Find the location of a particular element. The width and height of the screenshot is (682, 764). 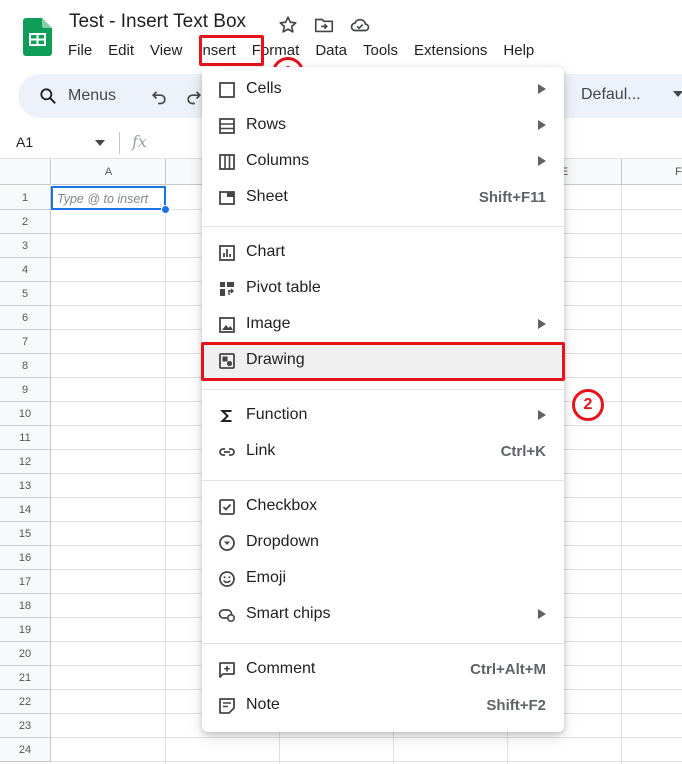

menu-item-pivot-table: Pivot table is located at coordinates (383, 289).